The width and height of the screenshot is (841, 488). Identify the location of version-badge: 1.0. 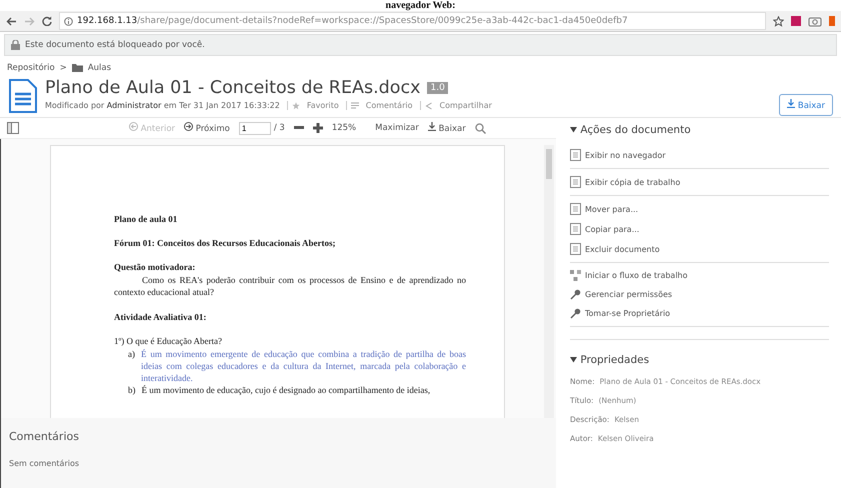
(437, 88).